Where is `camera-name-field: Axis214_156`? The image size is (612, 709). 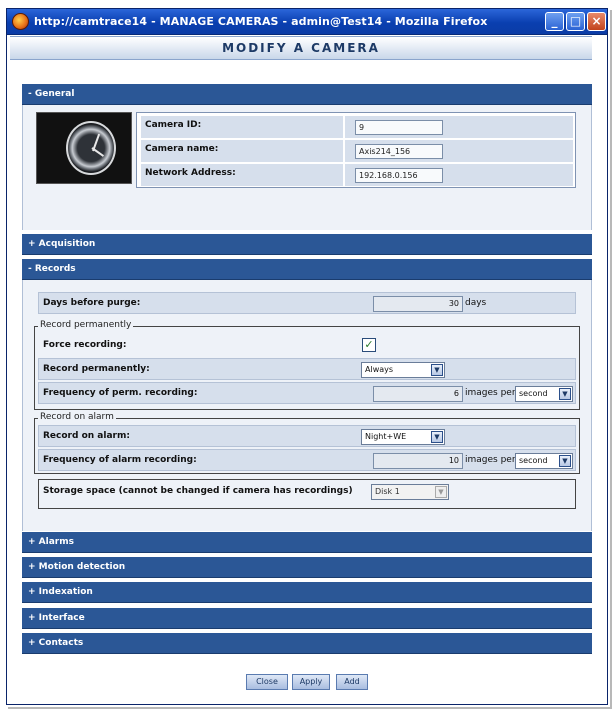 camera-name-field: Axis214_156 is located at coordinates (399, 151).